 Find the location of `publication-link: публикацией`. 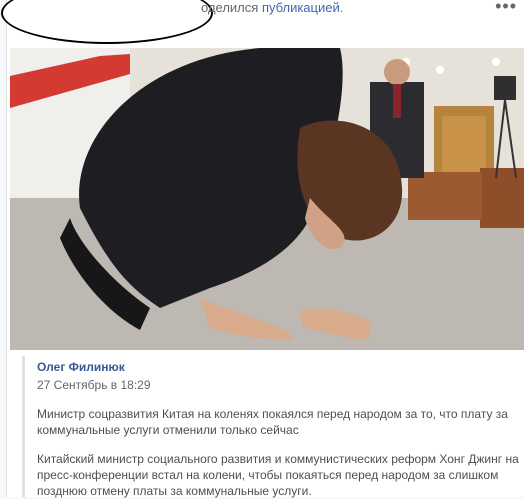

publication-link: публикацией is located at coordinates (301, 7).